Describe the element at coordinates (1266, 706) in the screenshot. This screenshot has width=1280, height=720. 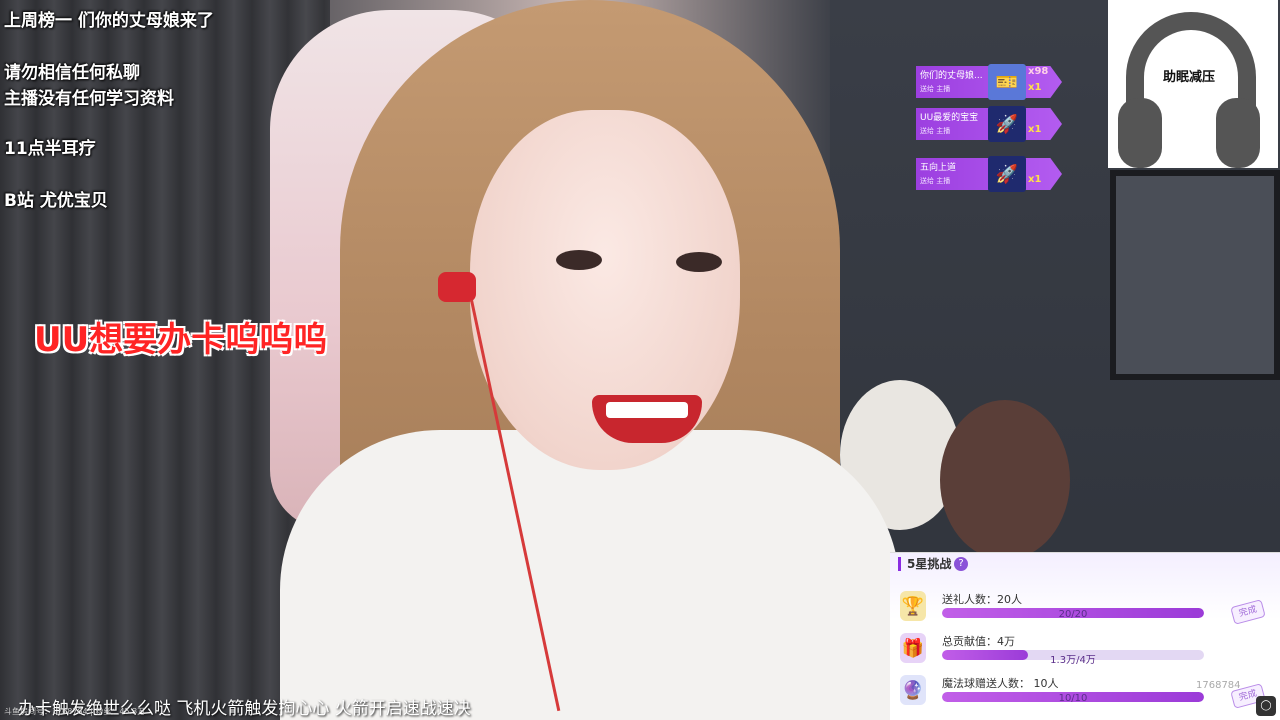
I see `record-button: ◯` at that location.